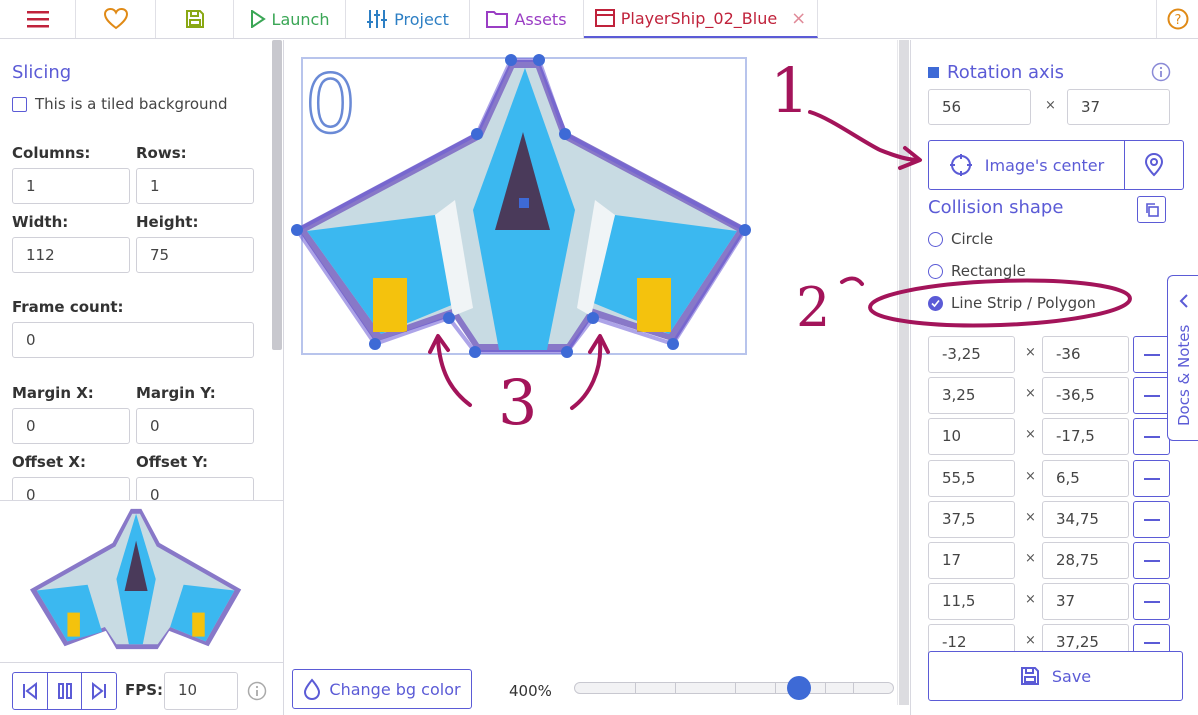 The width and height of the screenshot is (1198, 715). What do you see at coordinates (161, 153) in the screenshot?
I see `rows-label: Rows:` at bounding box center [161, 153].